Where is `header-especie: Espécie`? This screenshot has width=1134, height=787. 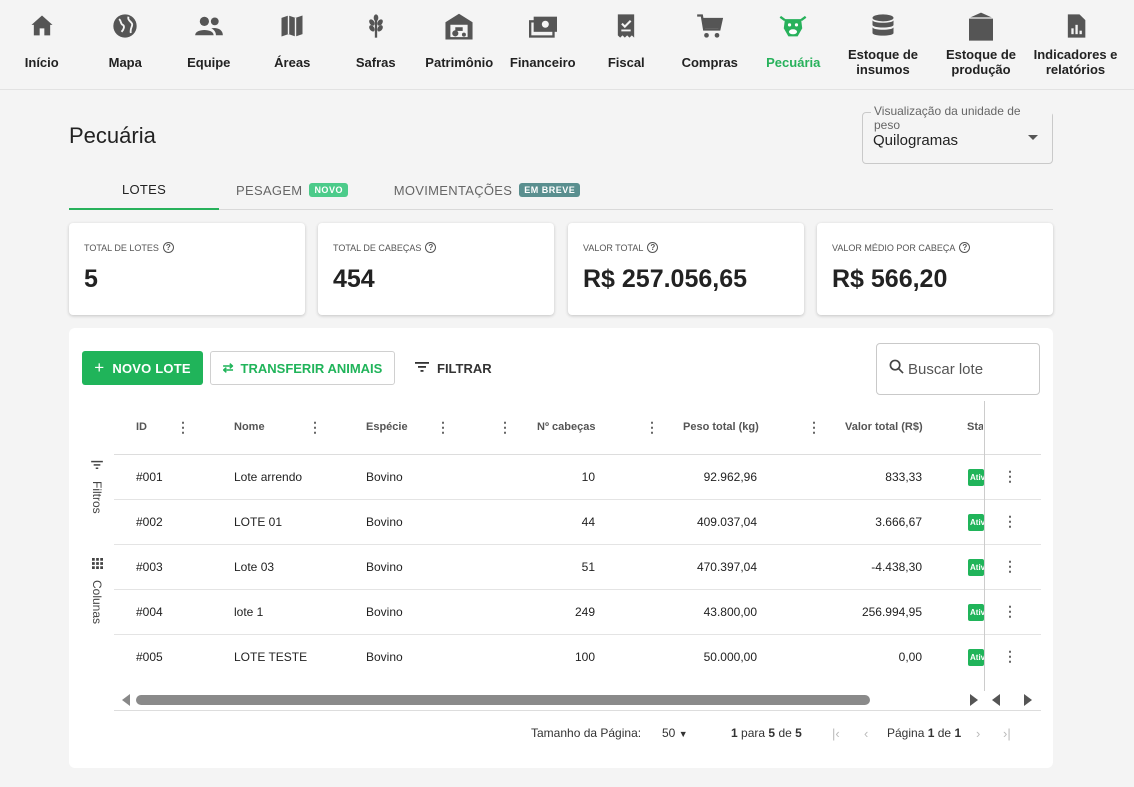
header-especie: Espécie is located at coordinates (387, 427).